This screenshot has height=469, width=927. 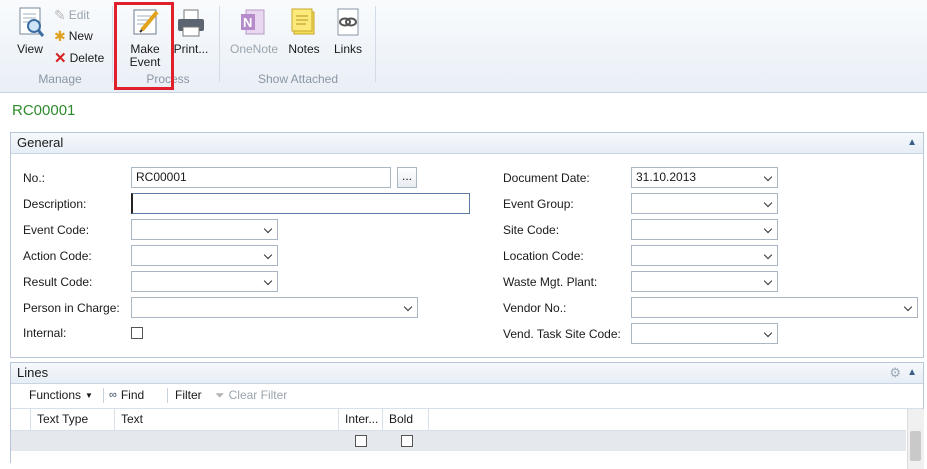 I want to click on table-row, so click(x=458, y=441).